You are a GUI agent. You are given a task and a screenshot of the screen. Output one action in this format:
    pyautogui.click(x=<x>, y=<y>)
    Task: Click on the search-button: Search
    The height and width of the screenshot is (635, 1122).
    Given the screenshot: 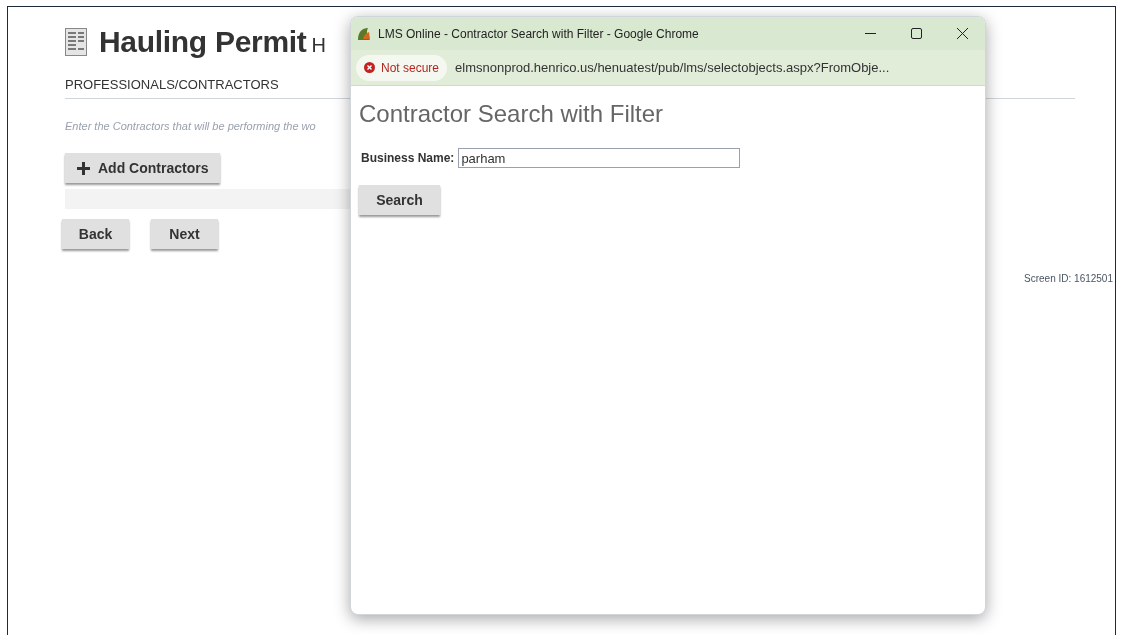 What is the action you would take?
    pyautogui.click(x=399, y=200)
    